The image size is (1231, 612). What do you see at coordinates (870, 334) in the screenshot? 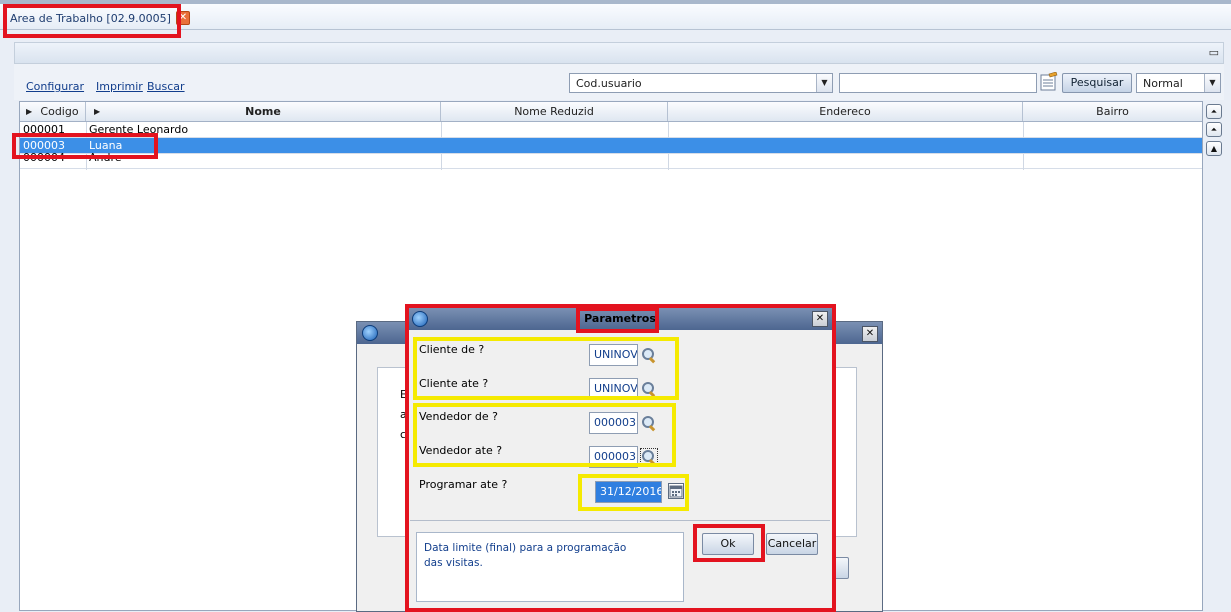
I see `close-icon: ✕` at bounding box center [870, 334].